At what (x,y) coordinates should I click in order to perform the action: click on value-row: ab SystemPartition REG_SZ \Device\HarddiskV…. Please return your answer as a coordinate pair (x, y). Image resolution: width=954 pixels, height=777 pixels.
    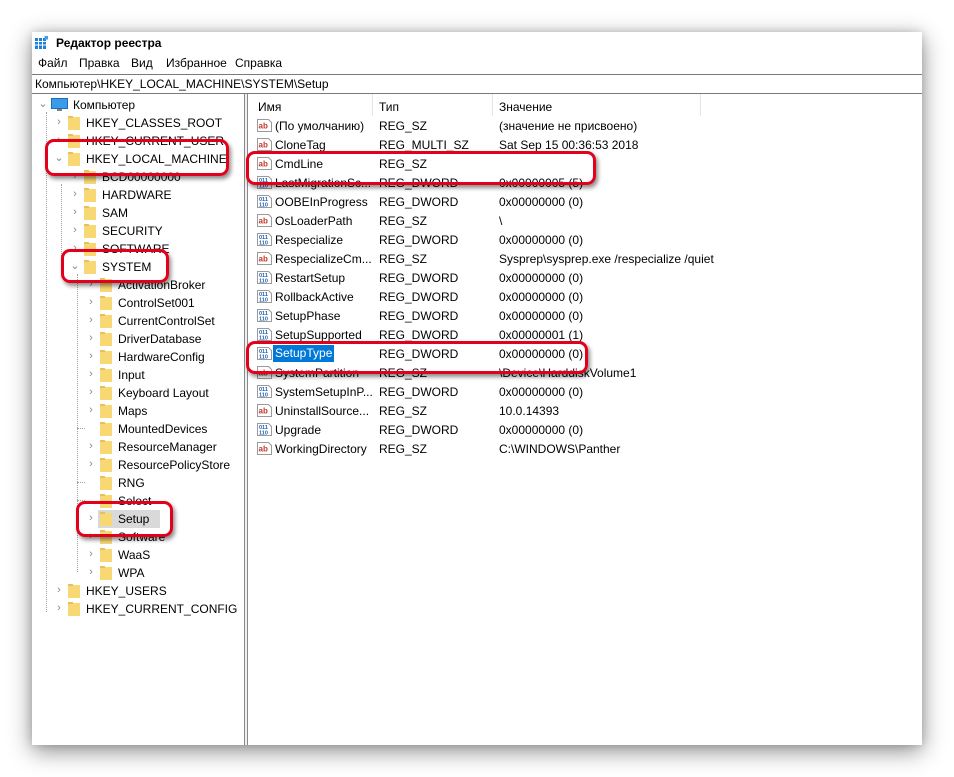
    Looking at the image, I should click on (586, 372).